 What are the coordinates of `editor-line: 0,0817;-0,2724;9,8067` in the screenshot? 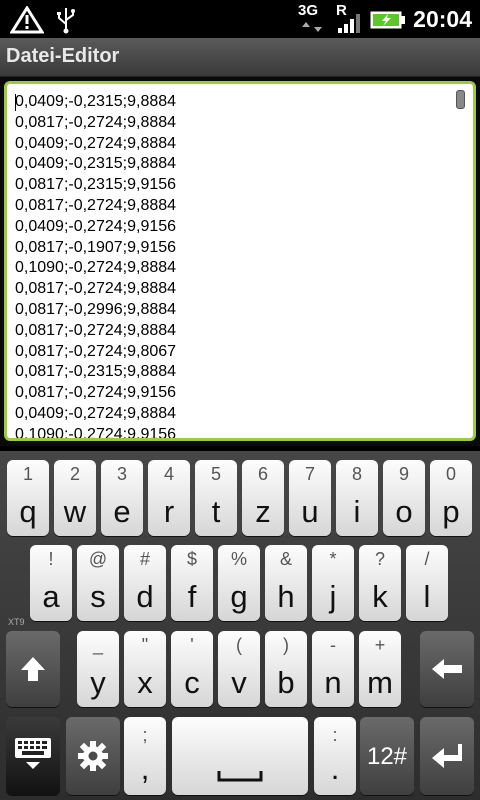 It's located at (96, 351).